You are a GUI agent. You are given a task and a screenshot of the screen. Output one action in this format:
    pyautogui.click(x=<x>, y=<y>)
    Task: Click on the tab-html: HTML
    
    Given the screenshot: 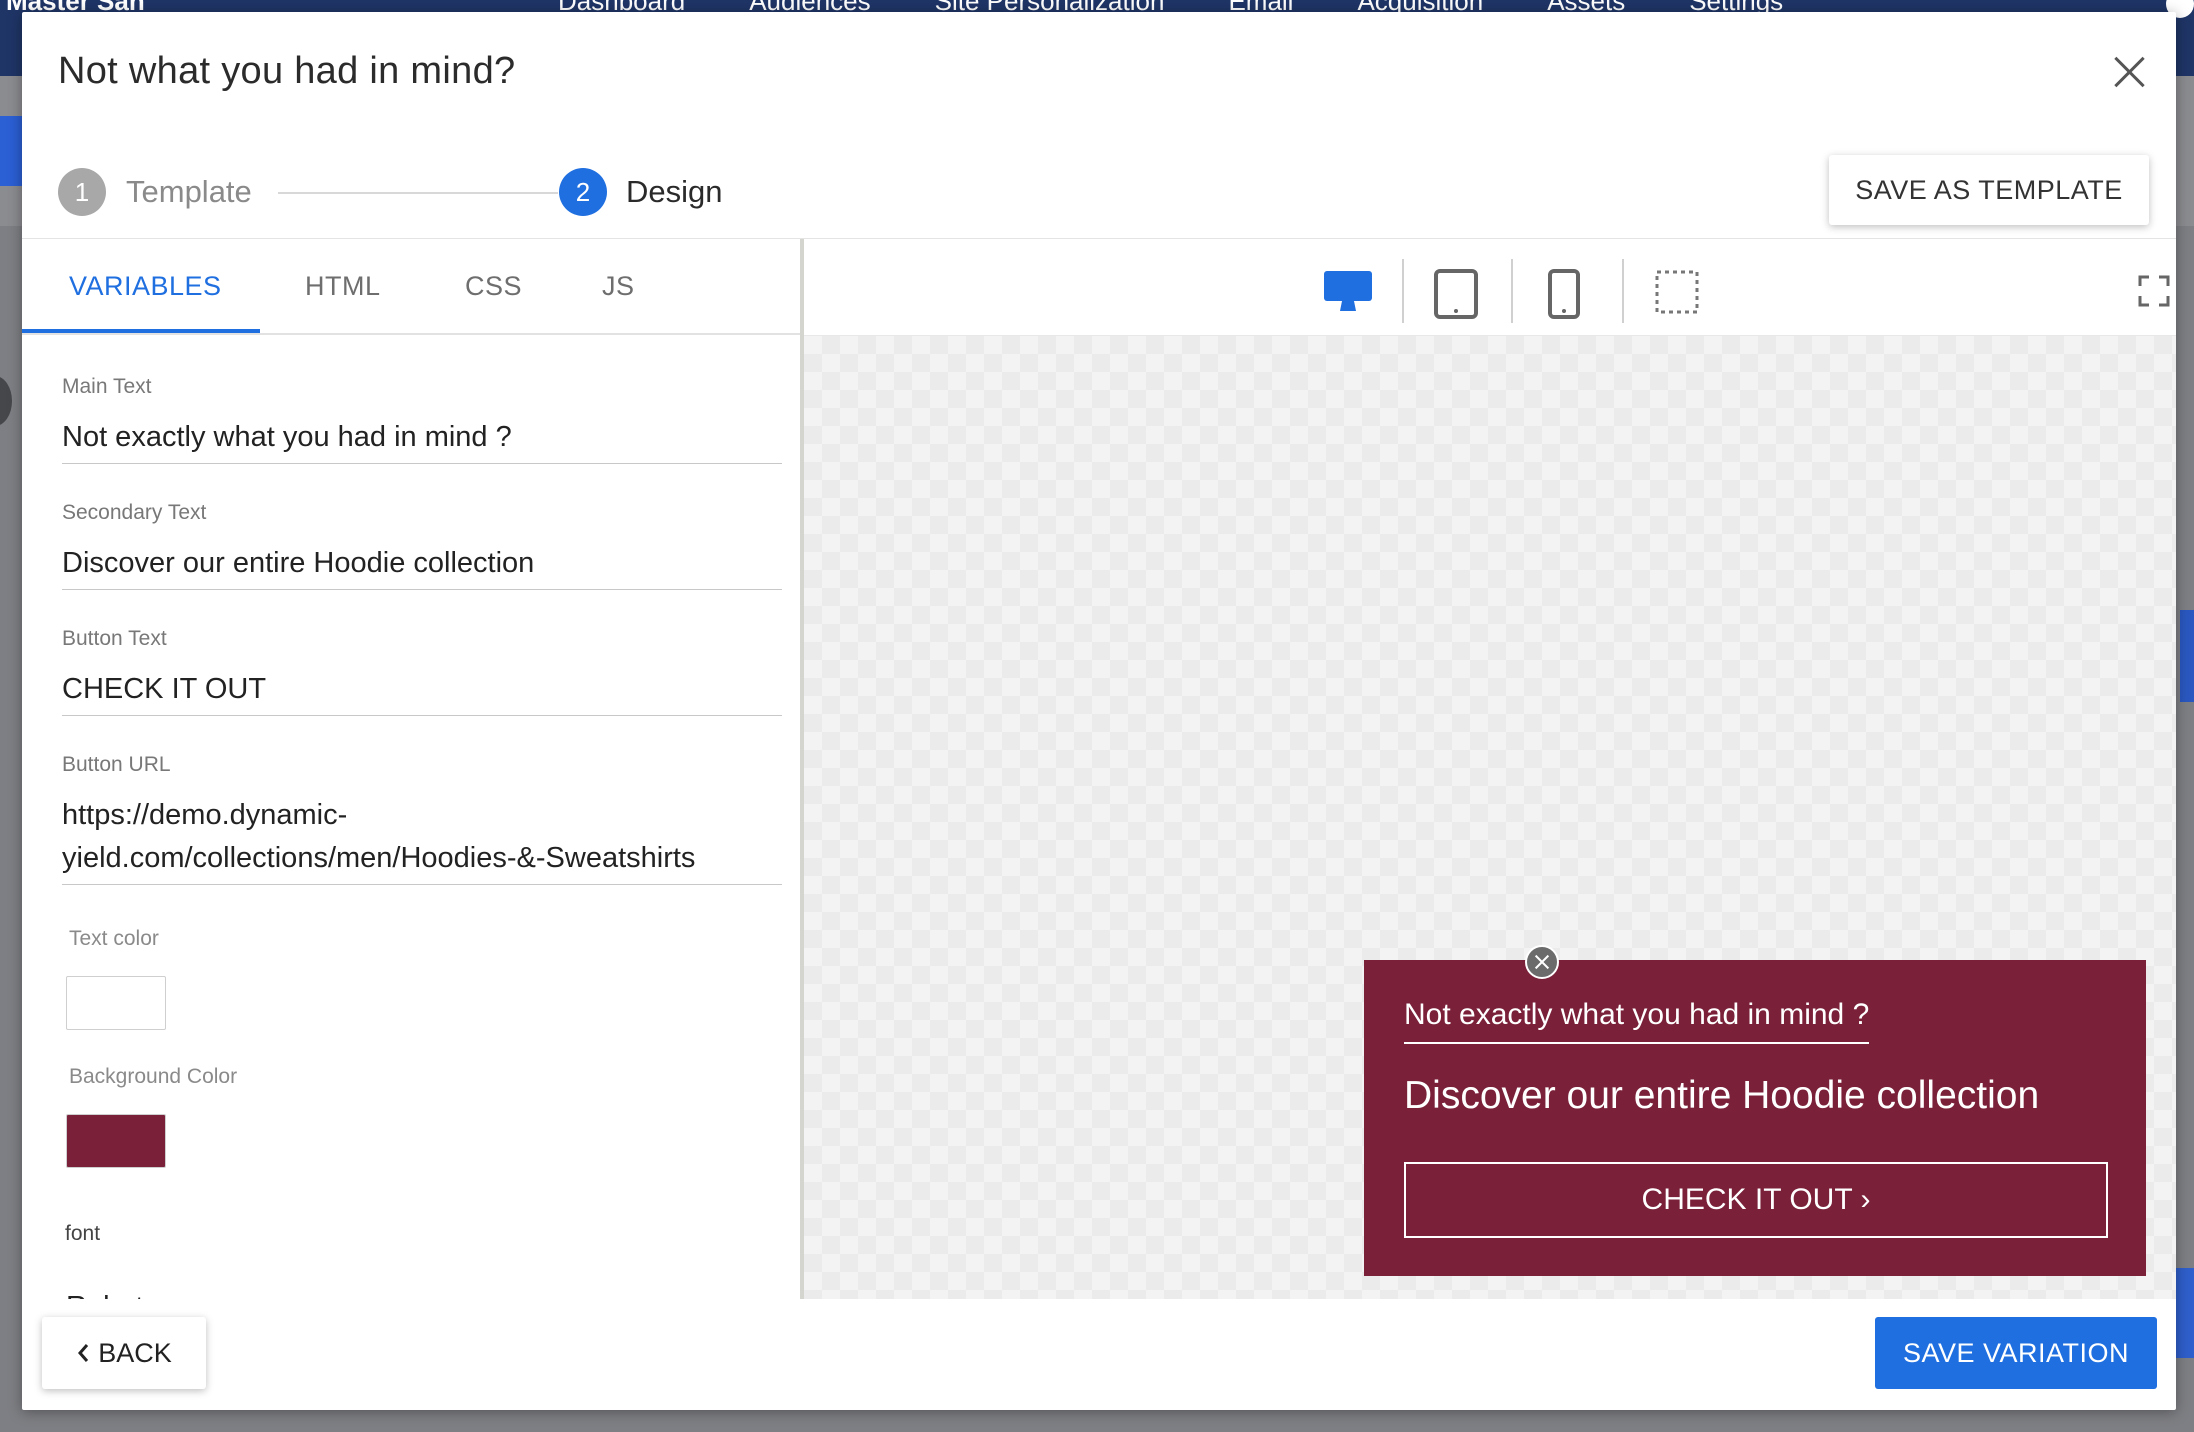 What is the action you would take?
    pyautogui.click(x=343, y=286)
    